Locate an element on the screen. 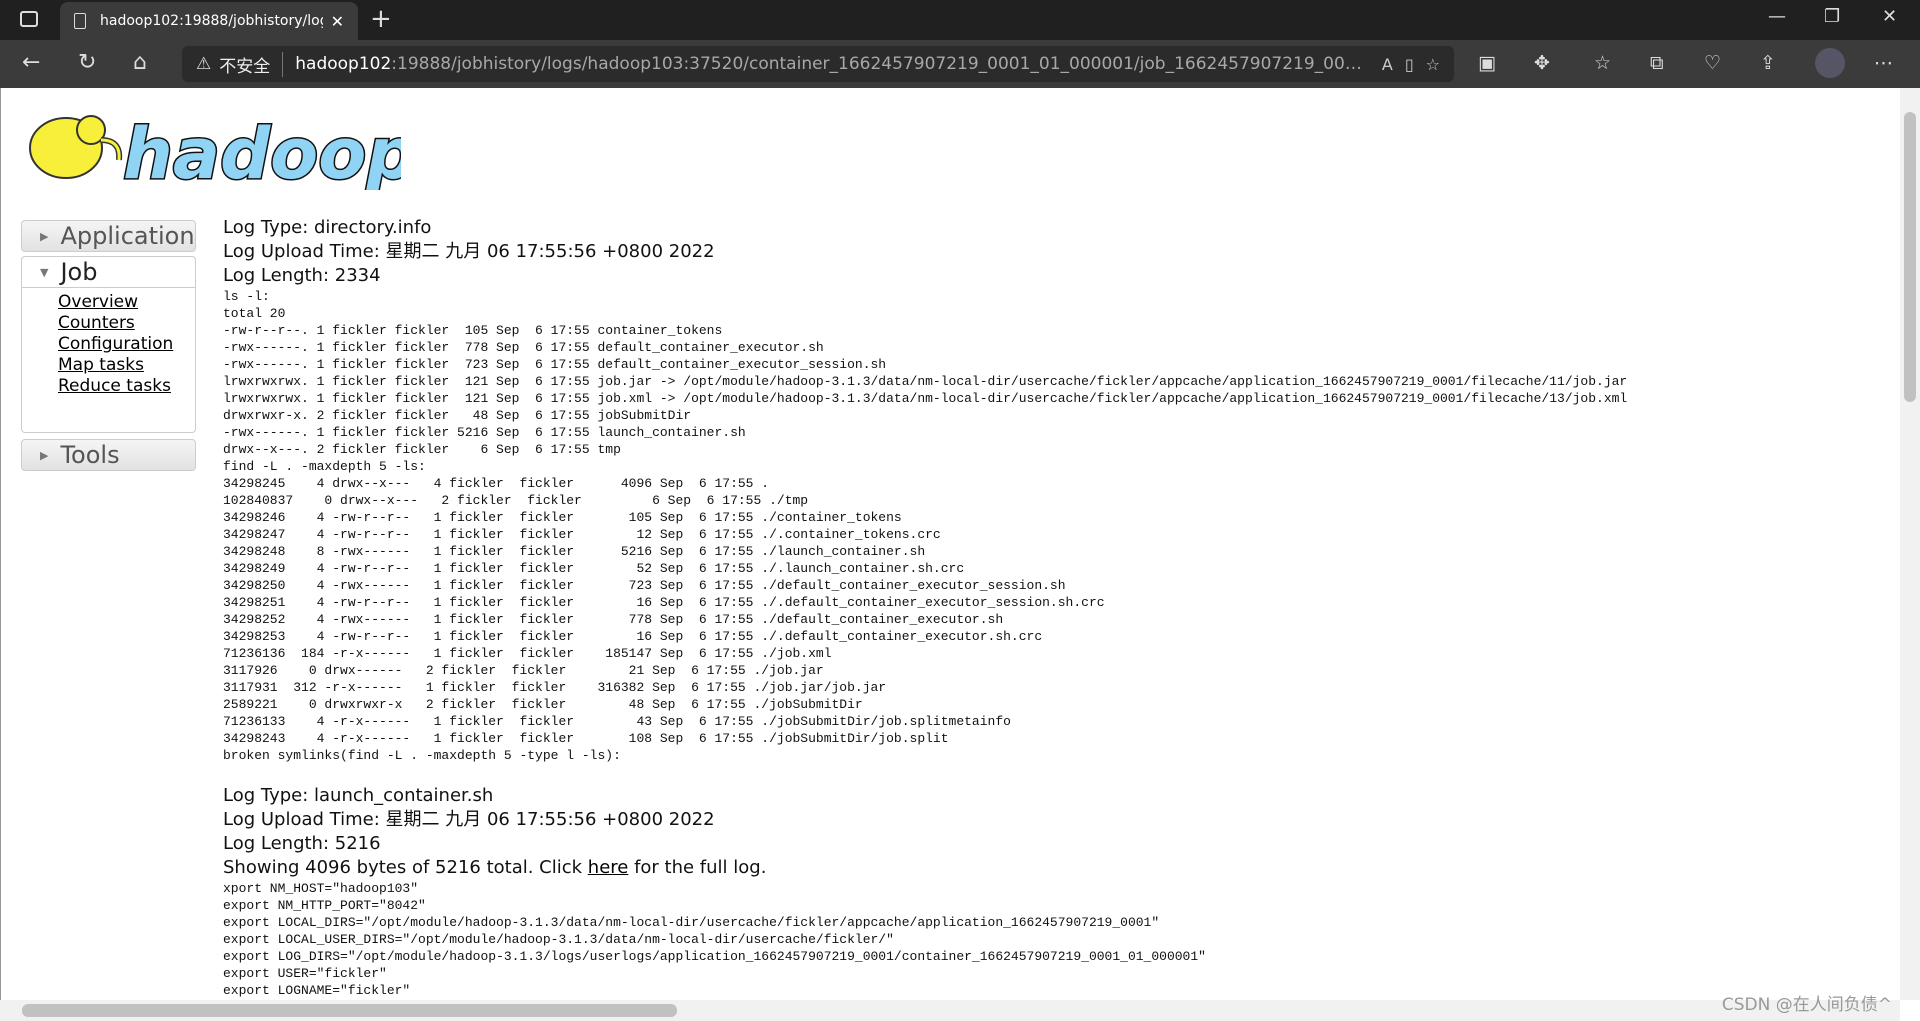 Image resolution: width=1920 pixels, height=1021 pixels. horizontal-scrollbar is located at coordinates (950, 1010).